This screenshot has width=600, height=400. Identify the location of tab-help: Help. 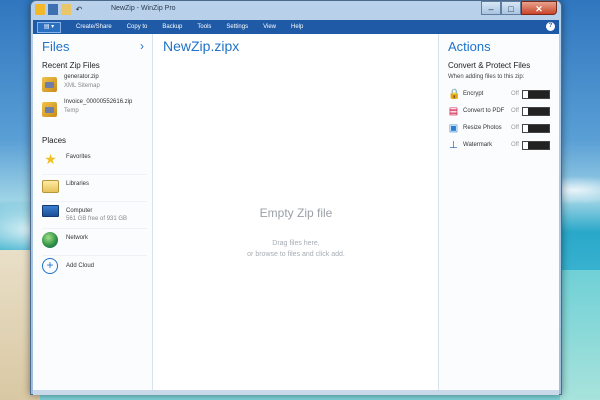
(297, 27).